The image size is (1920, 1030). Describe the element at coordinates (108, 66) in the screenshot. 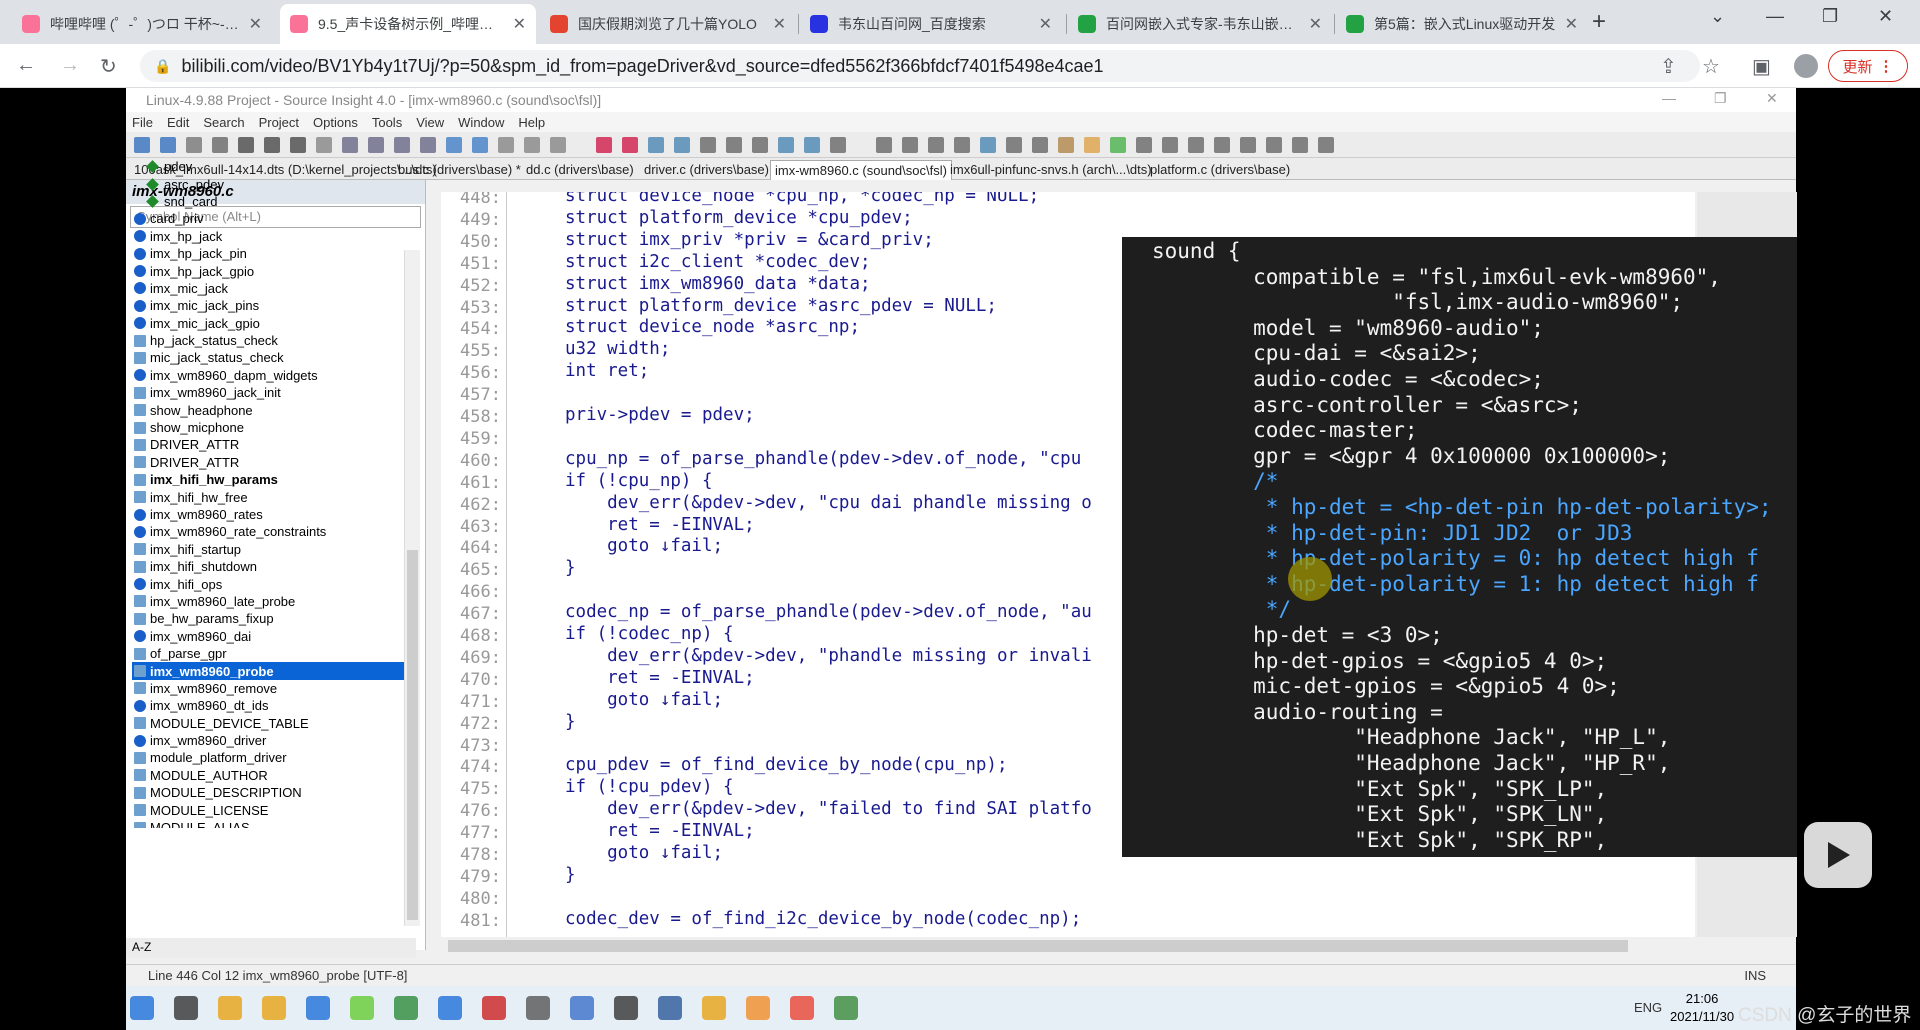

I see `reload-icon: ↻` at that location.